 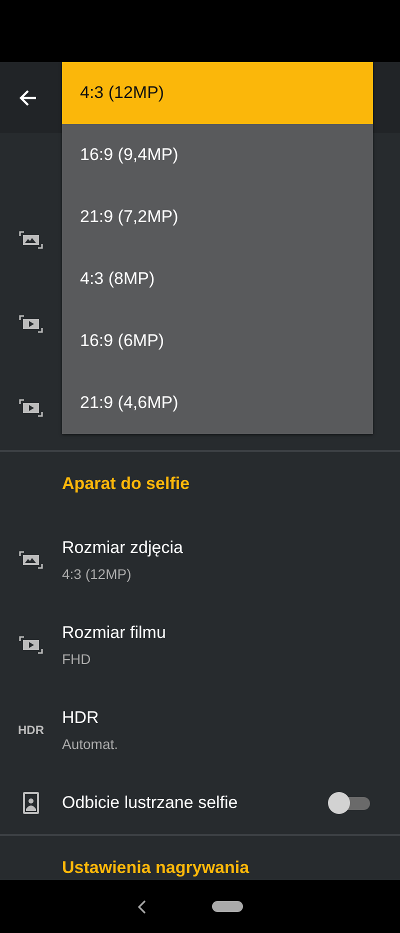 I want to click on setting-label: Odbicie lustrzane selfie, so click(x=150, y=803).